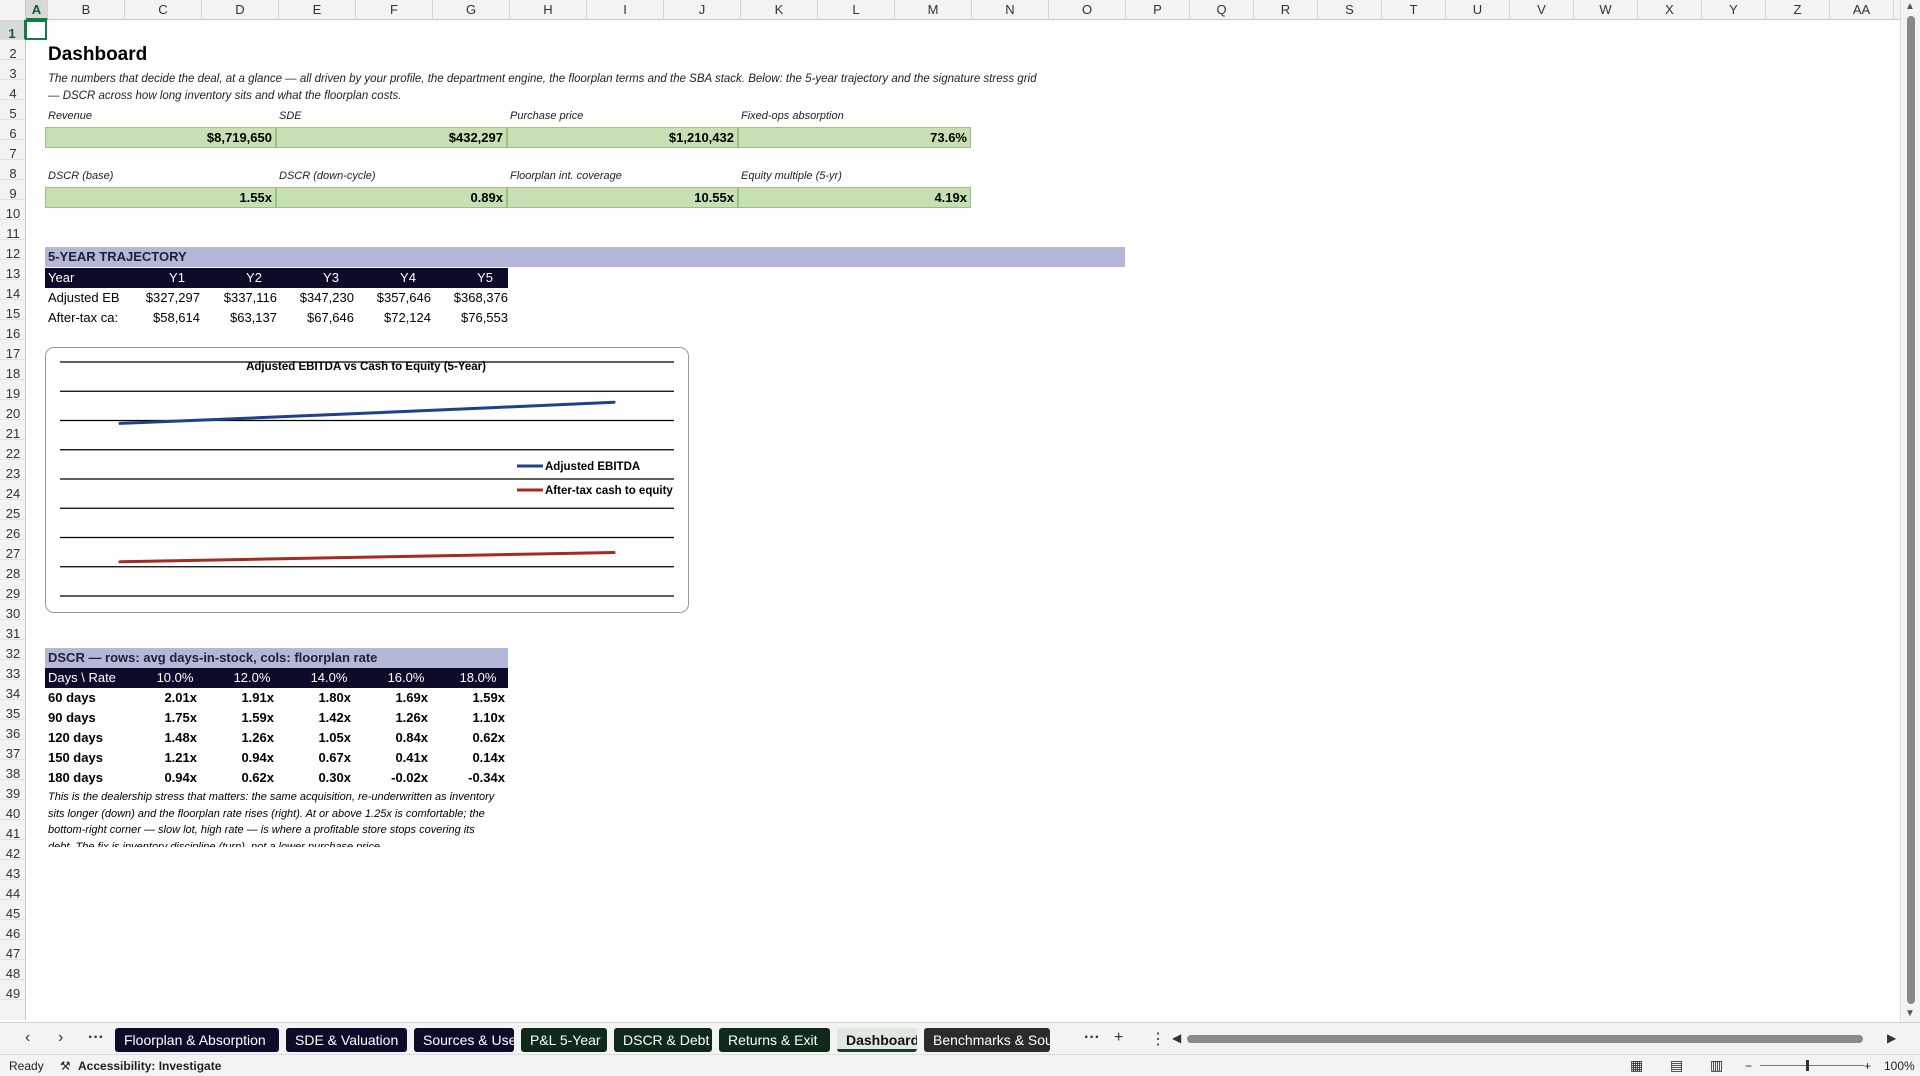  Describe the element at coordinates (12, 490) in the screenshot. I see `row-header-24: 24` at that location.